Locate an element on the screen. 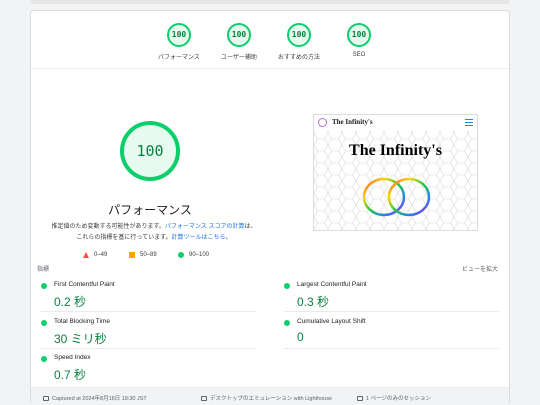 This screenshot has width=540, height=405. label-accessibility: ユーザー補助 is located at coordinates (239, 58).